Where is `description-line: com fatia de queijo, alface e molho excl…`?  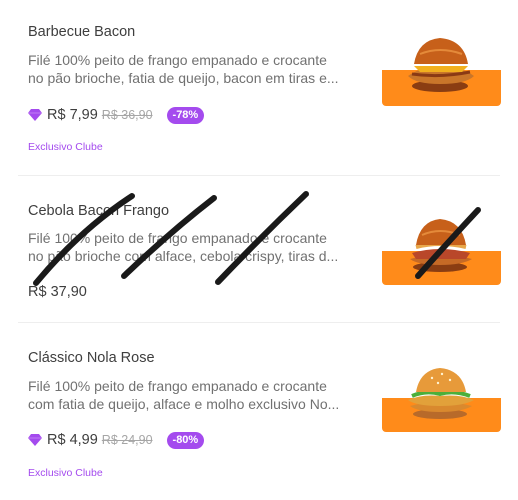
description-line: com fatia de queijo, alface e molho excl… is located at coordinates (184, 404).